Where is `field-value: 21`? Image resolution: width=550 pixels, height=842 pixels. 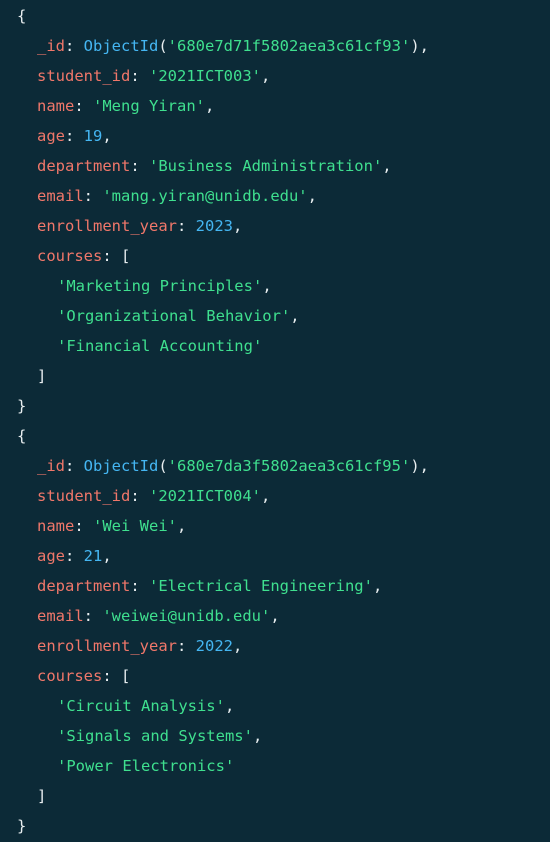 field-value: 21 is located at coordinates (93, 556).